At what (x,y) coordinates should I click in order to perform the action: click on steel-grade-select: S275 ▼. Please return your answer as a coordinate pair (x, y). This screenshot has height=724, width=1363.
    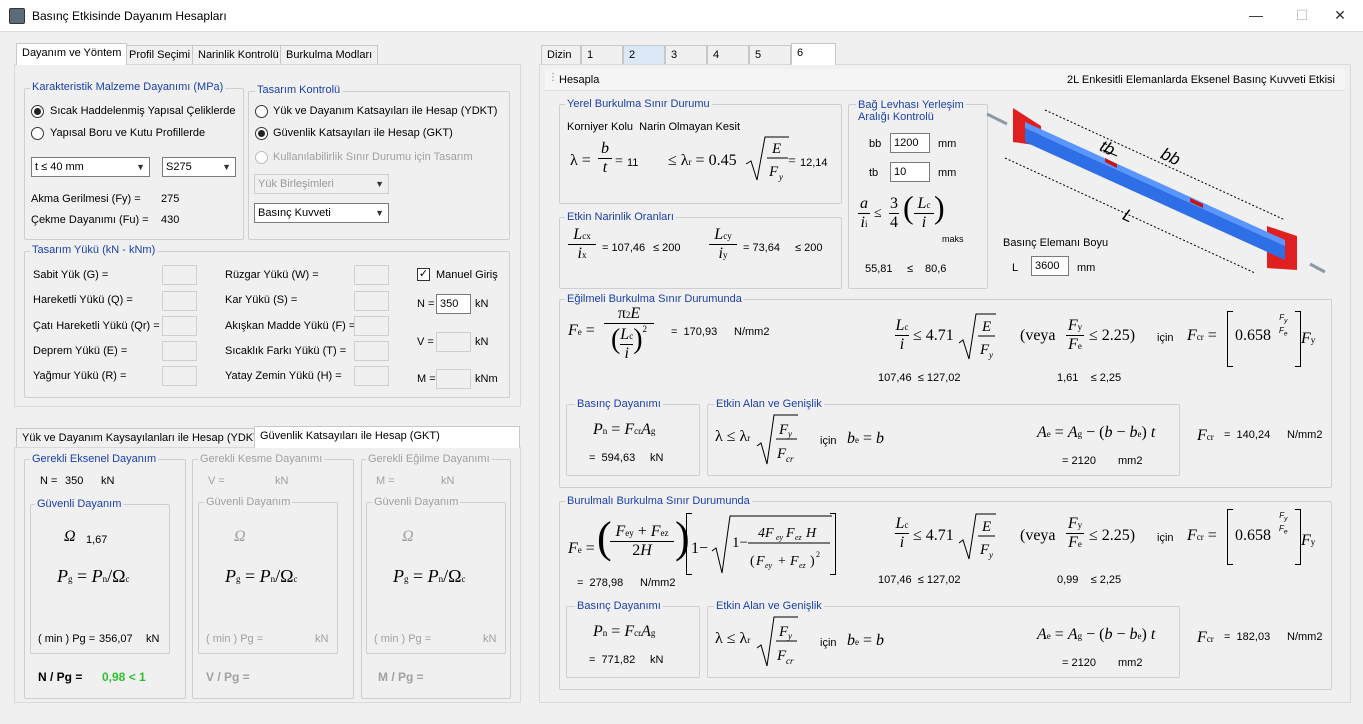
    Looking at the image, I should click on (199, 167).